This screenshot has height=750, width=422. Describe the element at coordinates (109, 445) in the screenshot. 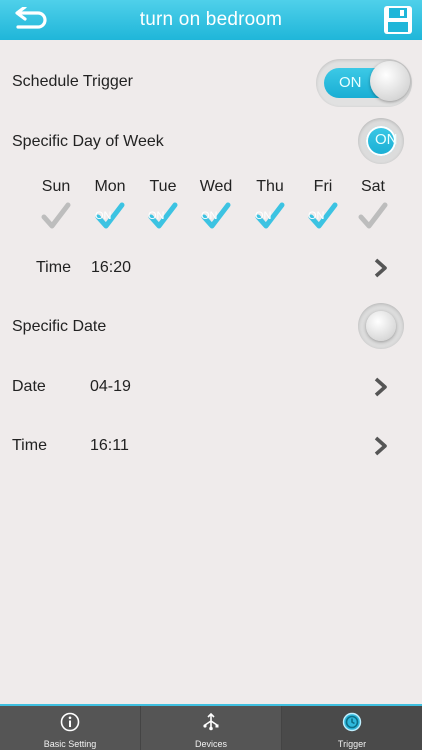

I see `date-time-value: 16:11` at that location.